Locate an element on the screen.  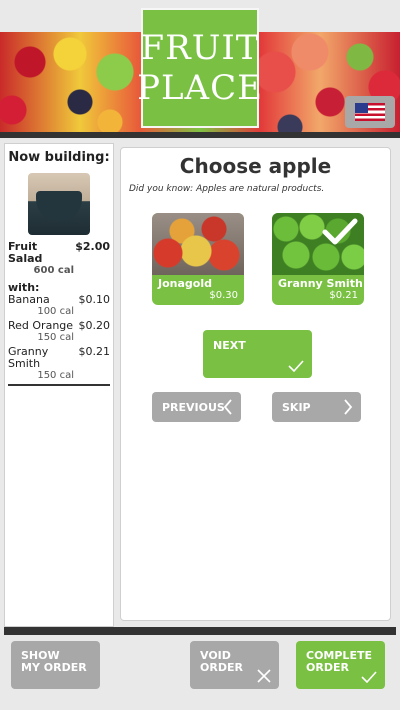
void-order-button: VOID ORDER is located at coordinates (234, 665).